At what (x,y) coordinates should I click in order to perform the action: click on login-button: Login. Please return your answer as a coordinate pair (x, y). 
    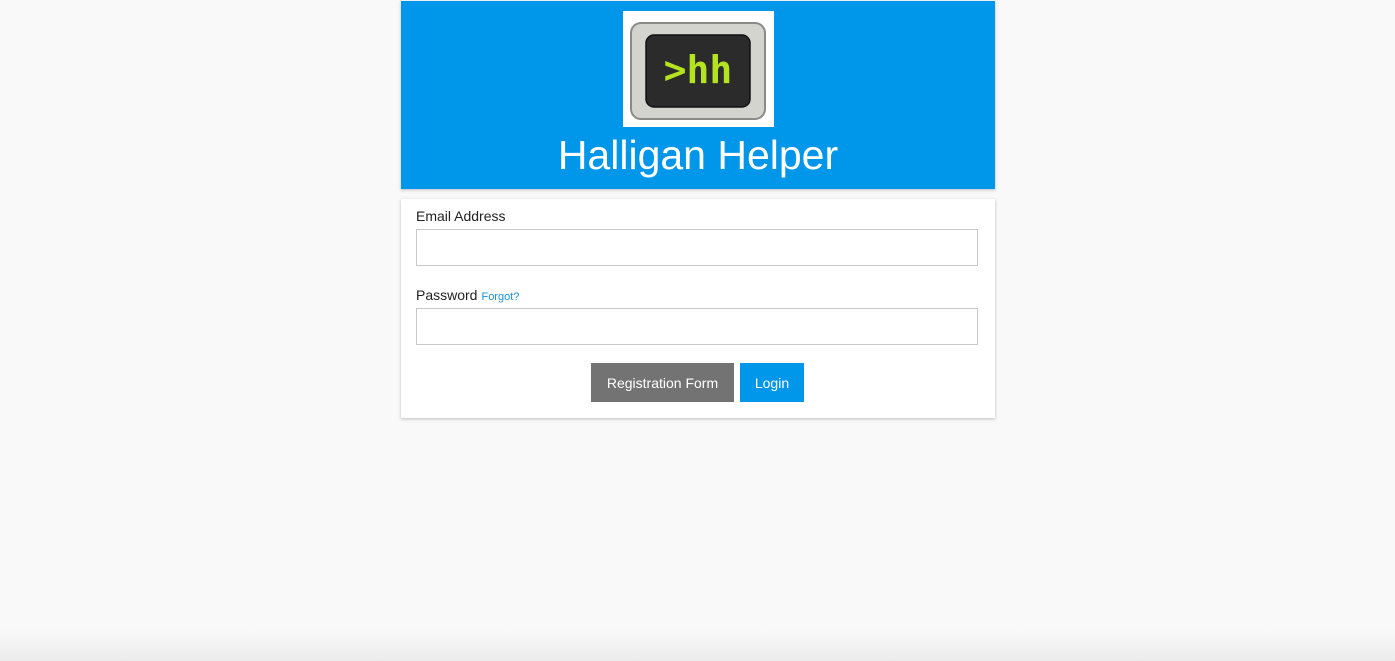
    Looking at the image, I should click on (772, 382).